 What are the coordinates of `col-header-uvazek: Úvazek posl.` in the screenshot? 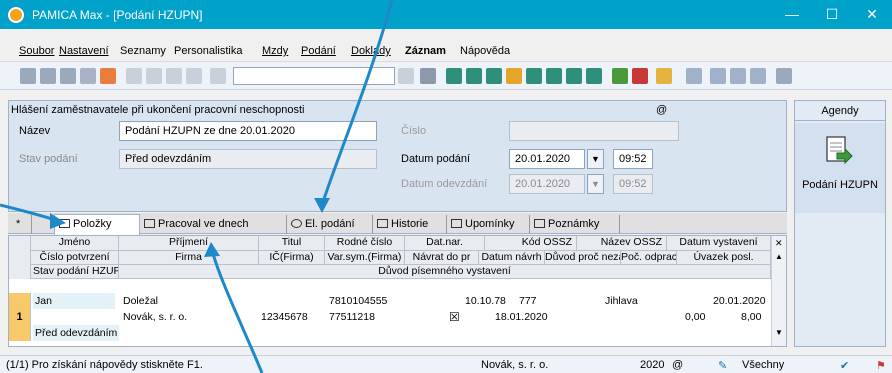 It's located at (724, 258).